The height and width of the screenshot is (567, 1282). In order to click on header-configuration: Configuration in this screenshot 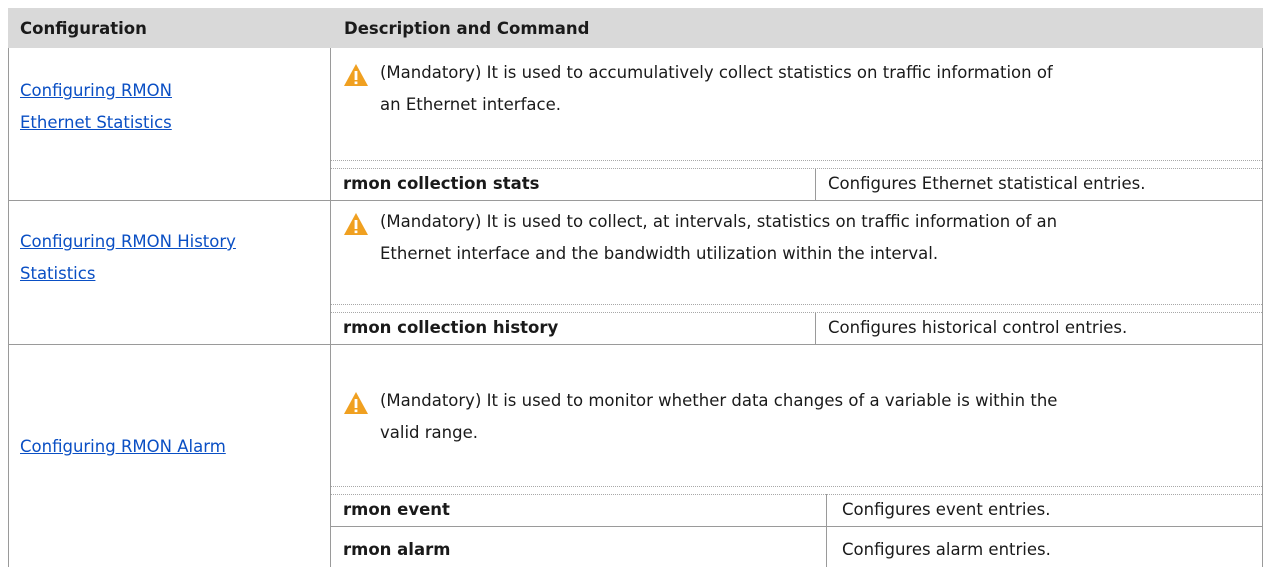, I will do `click(169, 28)`.